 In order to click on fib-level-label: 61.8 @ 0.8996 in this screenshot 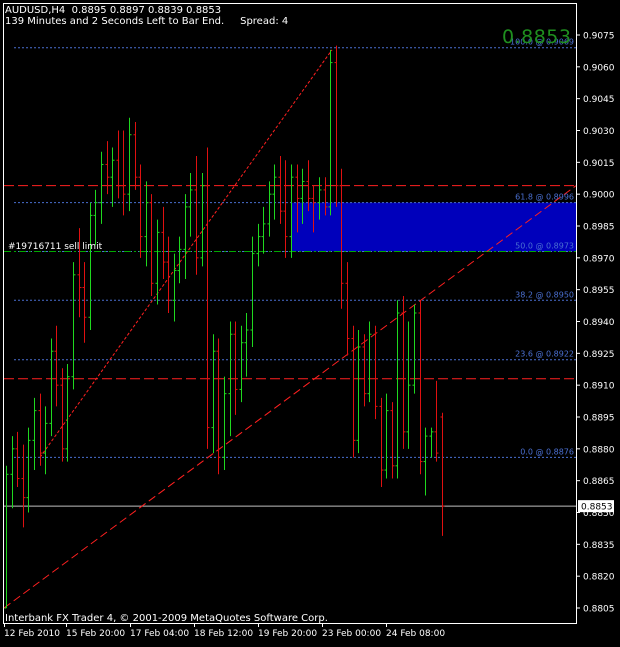, I will do `click(544, 197)`.